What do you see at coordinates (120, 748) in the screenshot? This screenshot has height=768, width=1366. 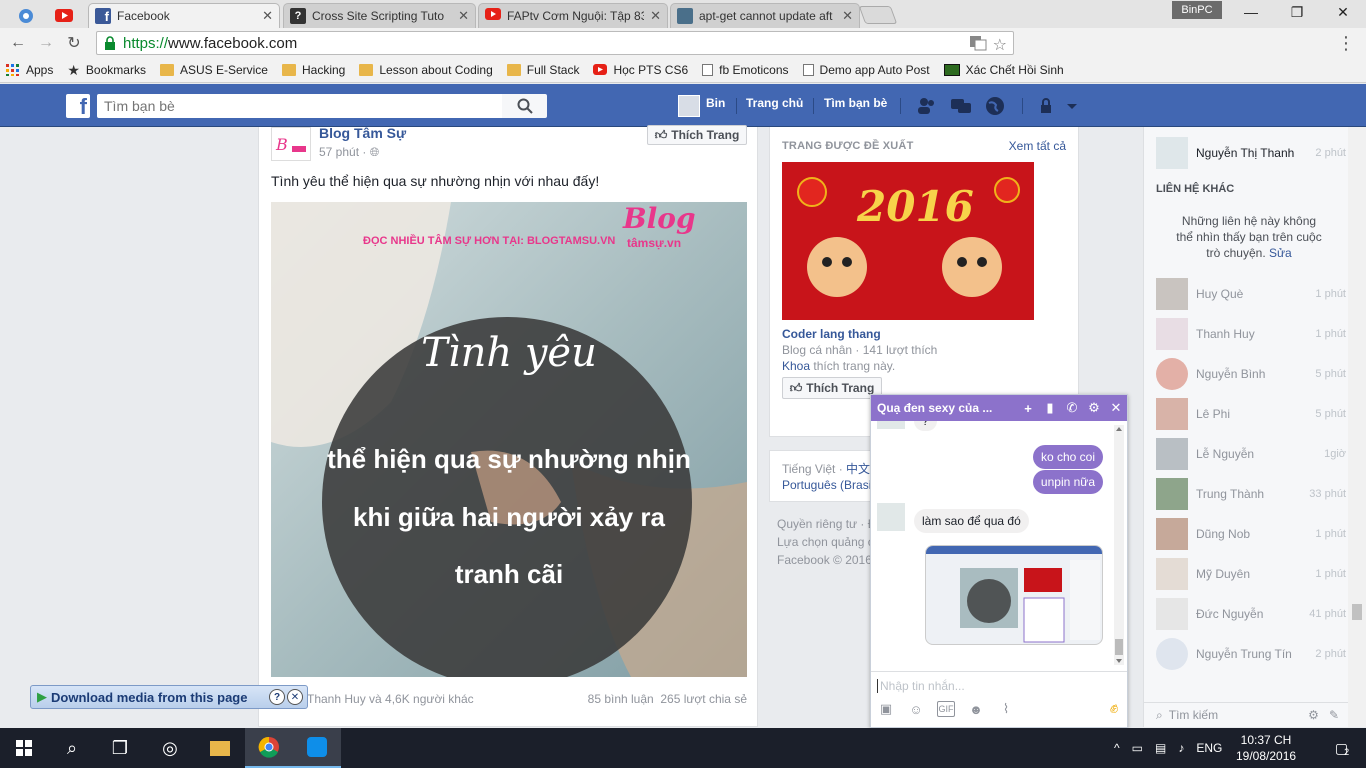 I see `task-view-icon: ❐` at bounding box center [120, 748].